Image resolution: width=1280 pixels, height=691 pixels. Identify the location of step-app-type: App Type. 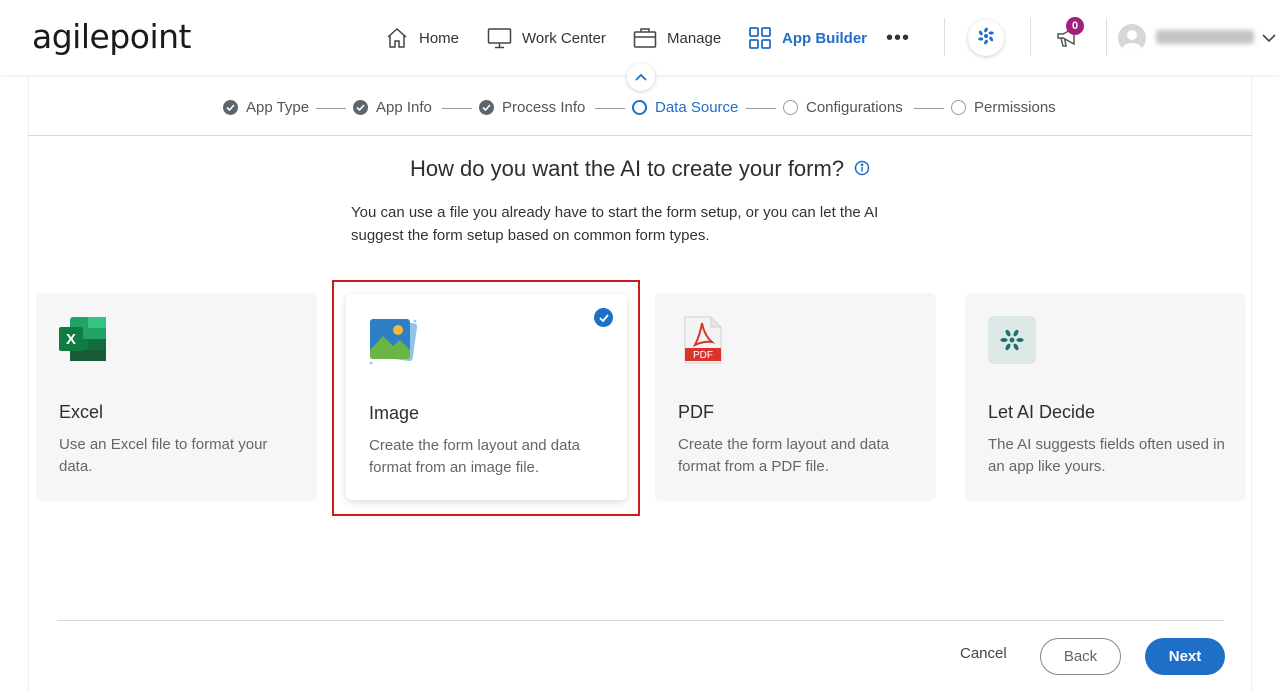
(266, 107).